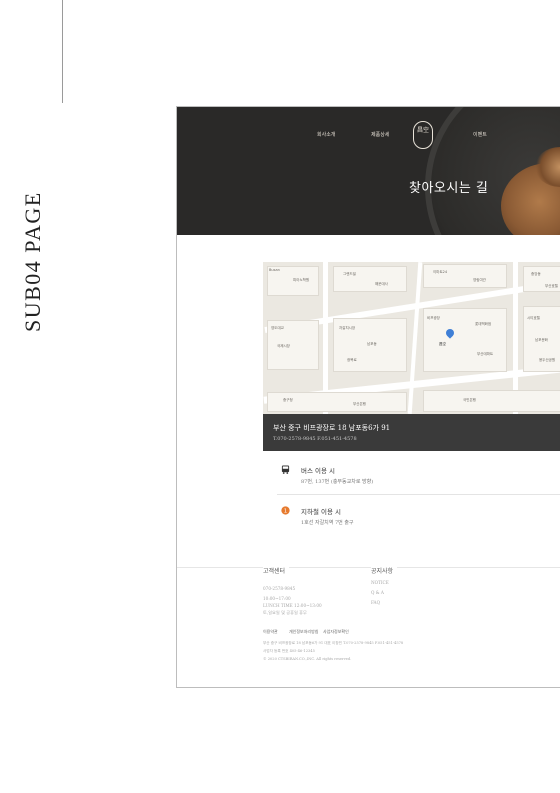 The width and height of the screenshot is (560, 793). Describe the element at coordinates (433, 318) in the screenshot. I see `map-label: 비프광장` at that location.